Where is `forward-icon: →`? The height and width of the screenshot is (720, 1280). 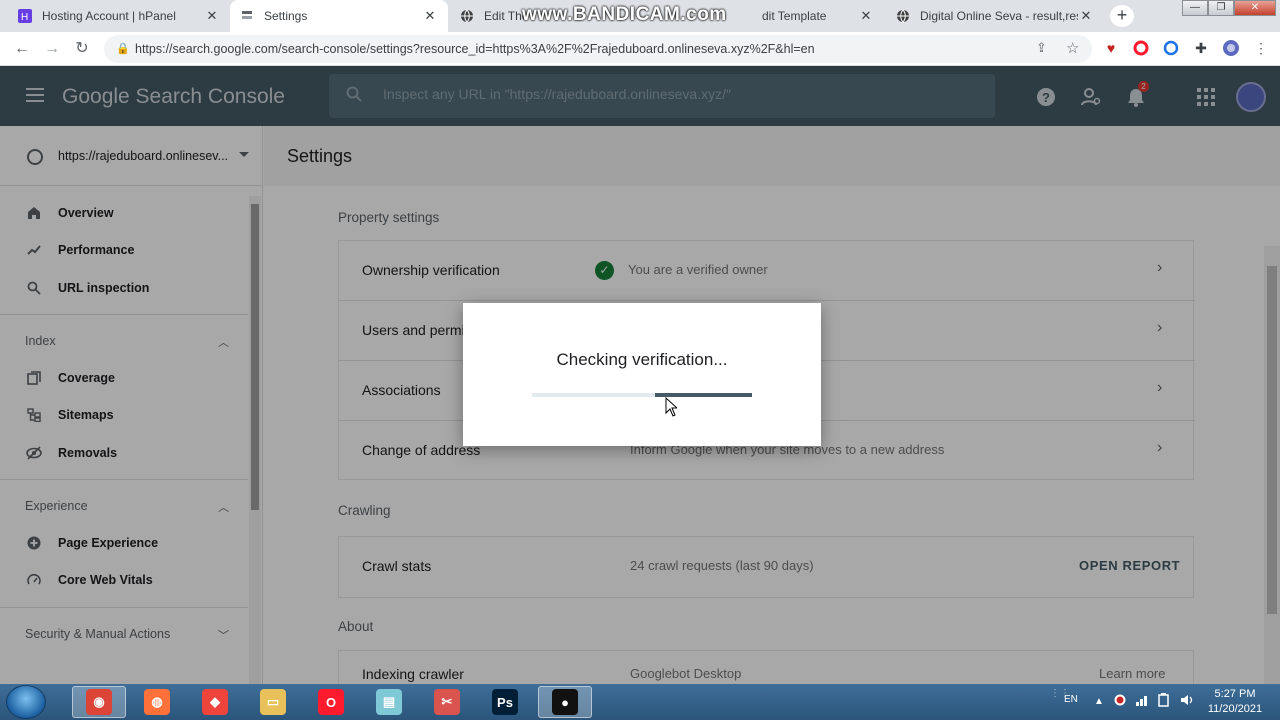
forward-icon: → is located at coordinates (52, 49).